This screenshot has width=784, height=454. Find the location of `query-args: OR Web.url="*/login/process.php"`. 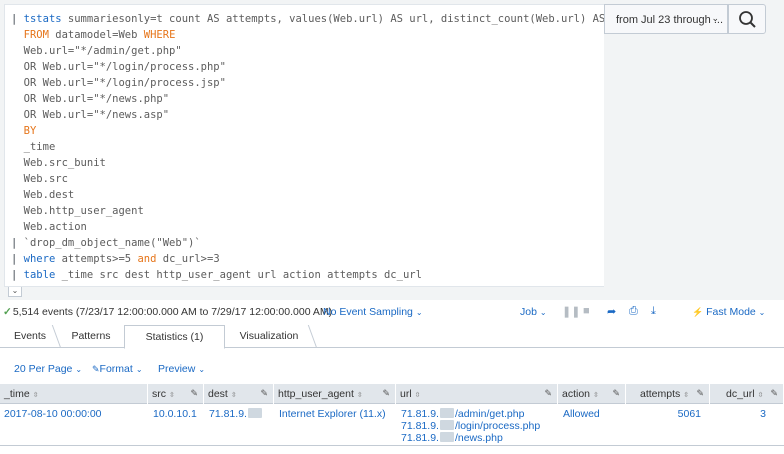

query-args: OR Web.url="*/login/process.php" is located at coordinates (124, 67).